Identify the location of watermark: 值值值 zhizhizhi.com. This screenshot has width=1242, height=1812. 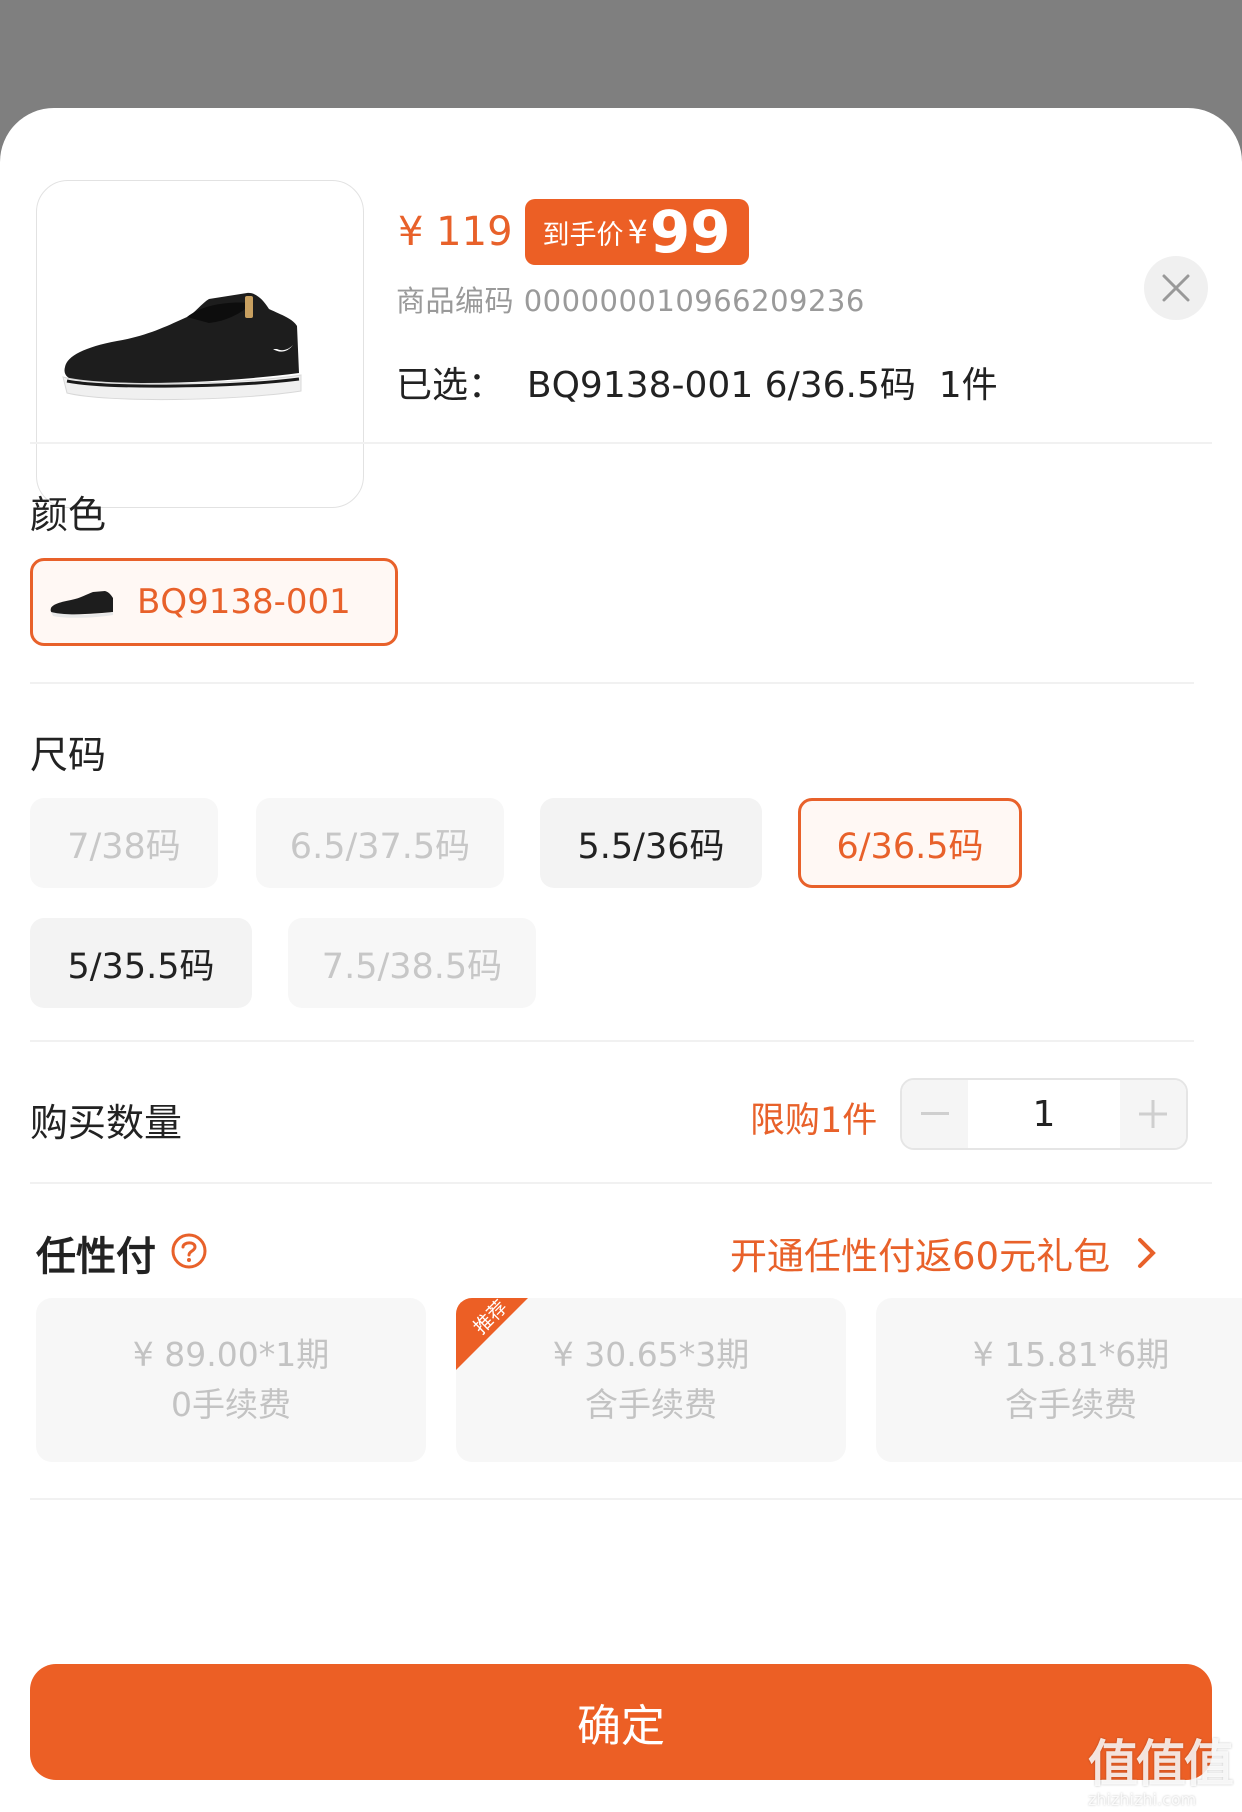
(1161, 1766).